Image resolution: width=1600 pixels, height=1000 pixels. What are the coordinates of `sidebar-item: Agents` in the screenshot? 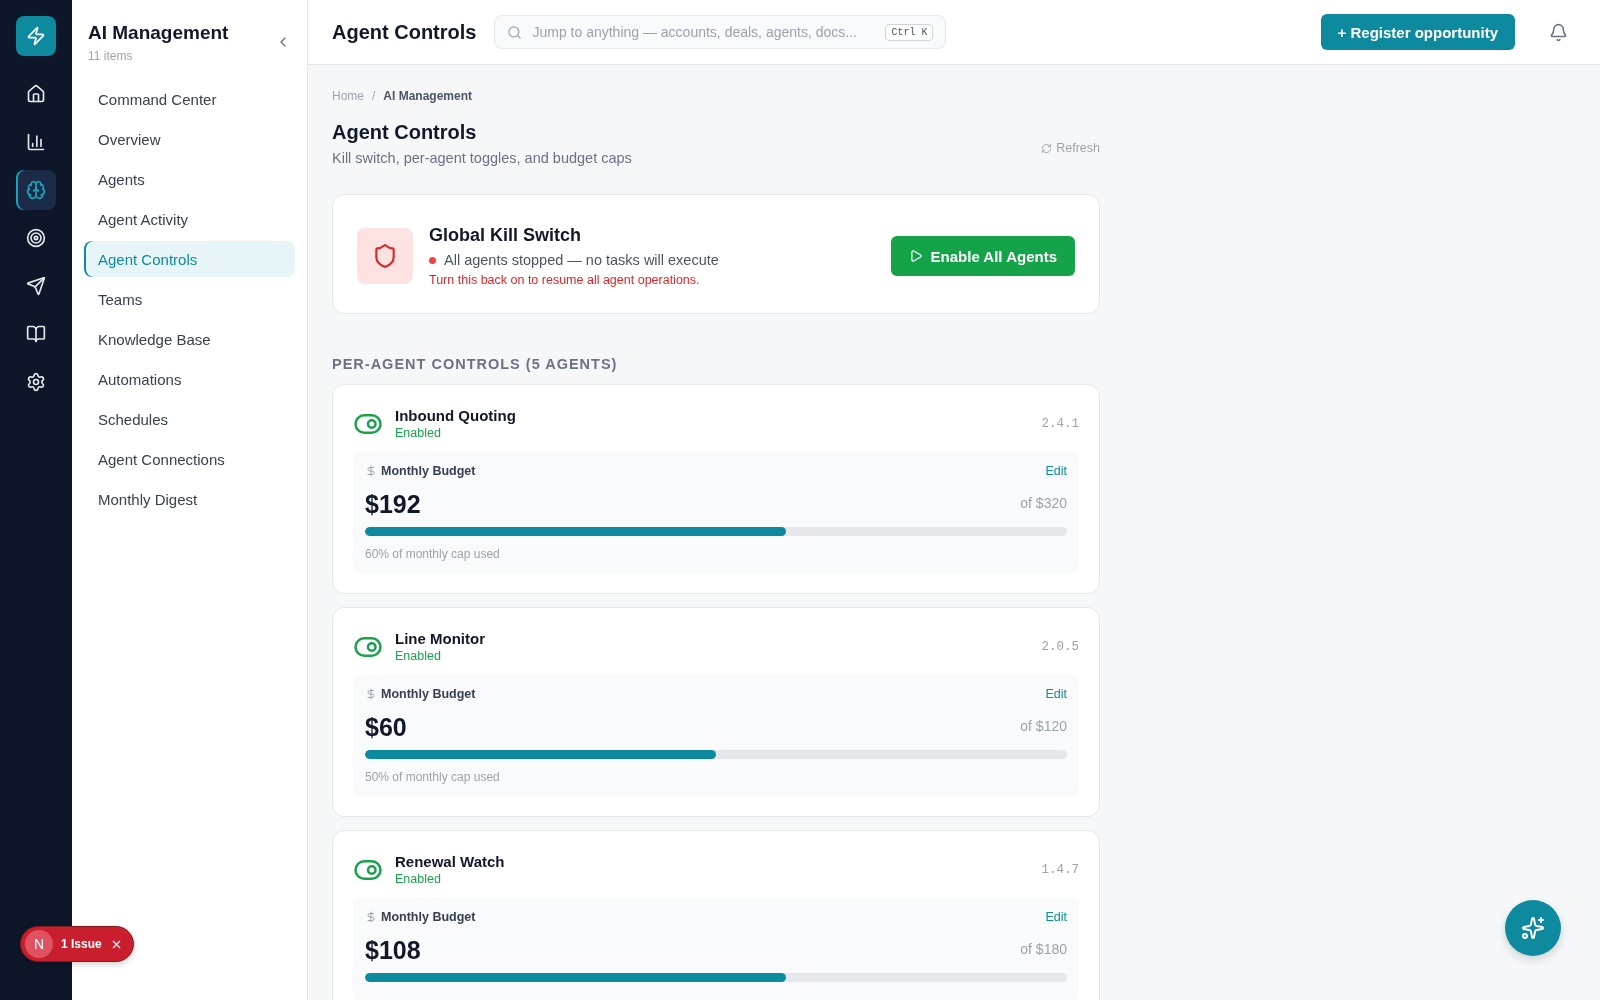 It's located at (189, 179).